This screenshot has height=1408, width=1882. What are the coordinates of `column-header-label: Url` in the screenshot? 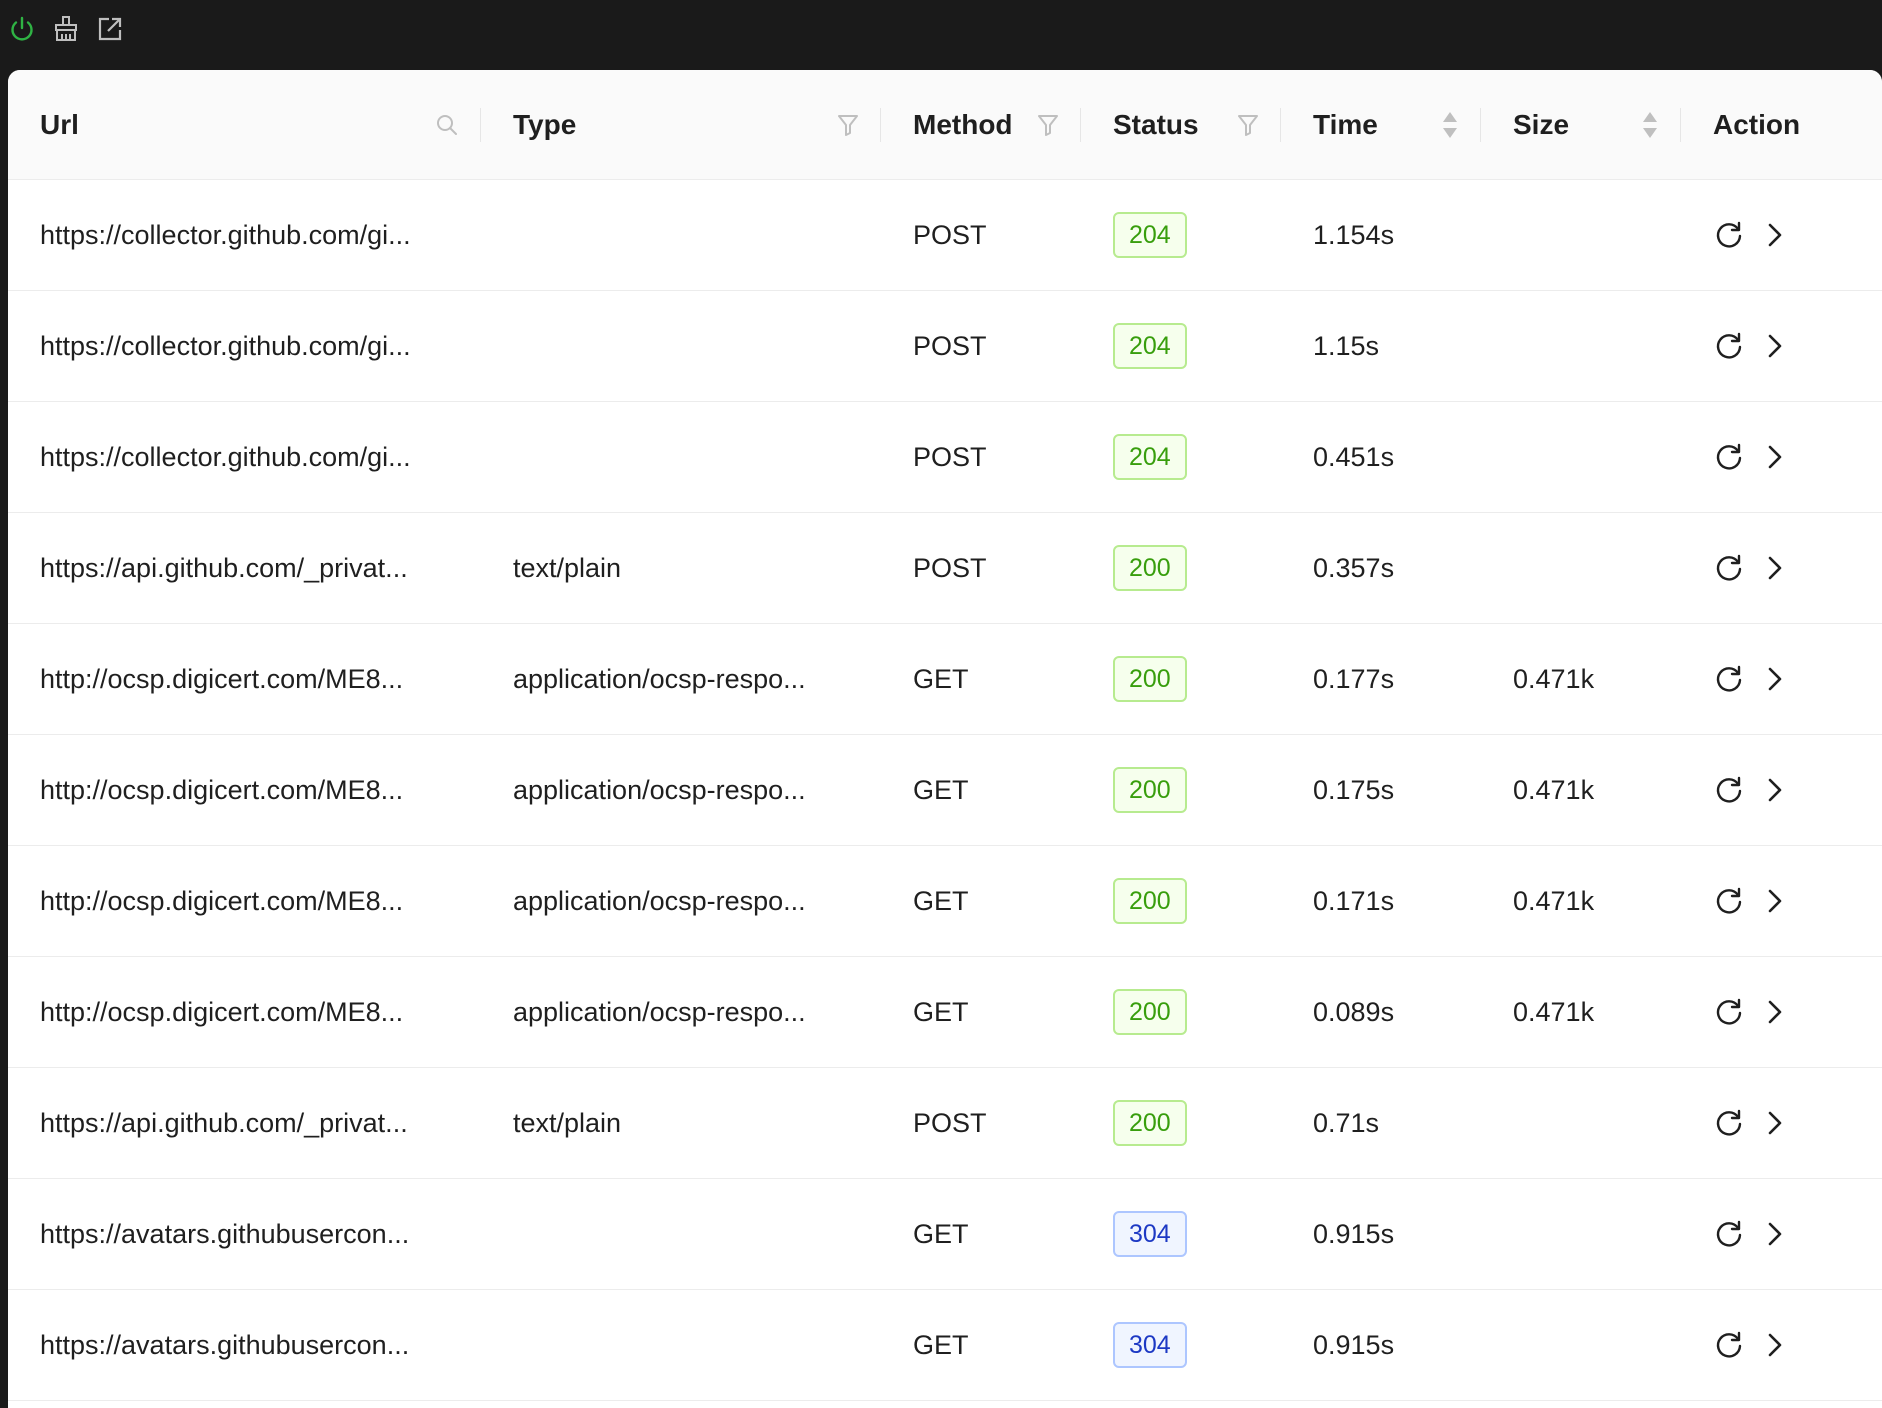 It's located at (59, 124).